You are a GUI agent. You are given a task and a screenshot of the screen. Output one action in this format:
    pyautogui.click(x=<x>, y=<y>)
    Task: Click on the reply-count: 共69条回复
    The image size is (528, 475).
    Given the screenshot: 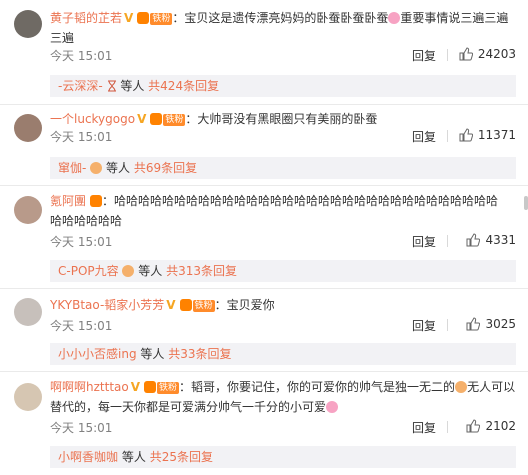 What is the action you would take?
    pyautogui.click(x=165, y=168)
    